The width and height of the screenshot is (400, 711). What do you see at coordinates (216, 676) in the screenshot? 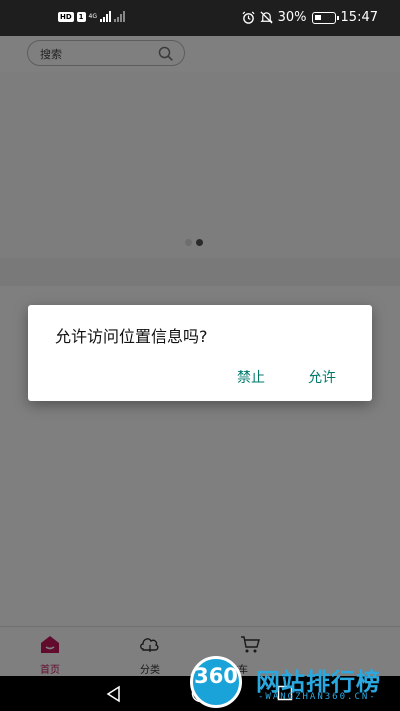
I see `watermark-number: 360` at bounding box center [216, 676].